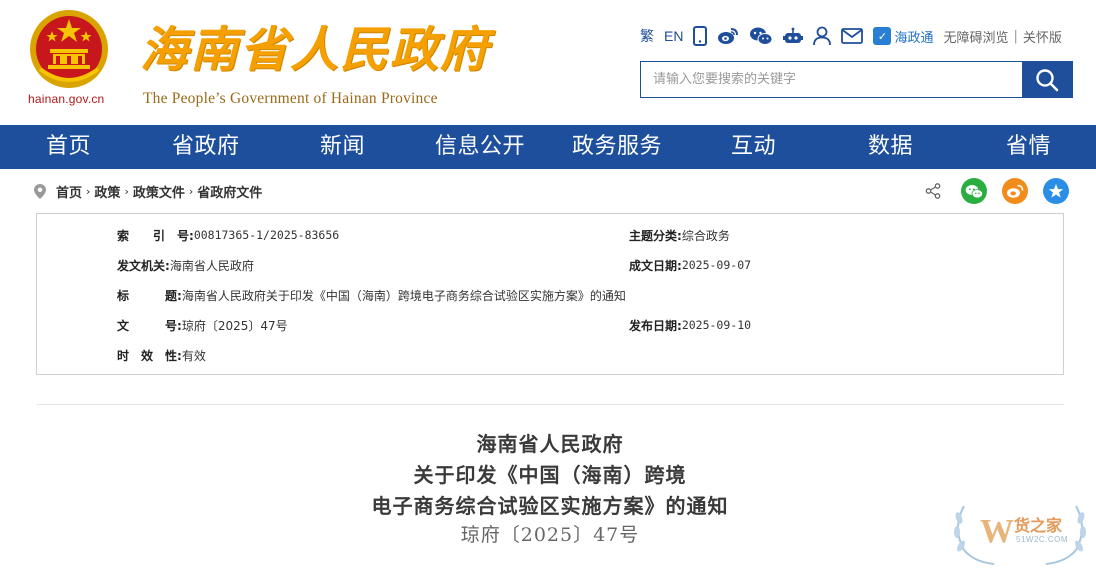 The height and width of the screenshot is (574, 1096). What do you see at coordinates (40, 191) in the screenshot?
I see `location-pin-icon` at bounding box center [40, 191].